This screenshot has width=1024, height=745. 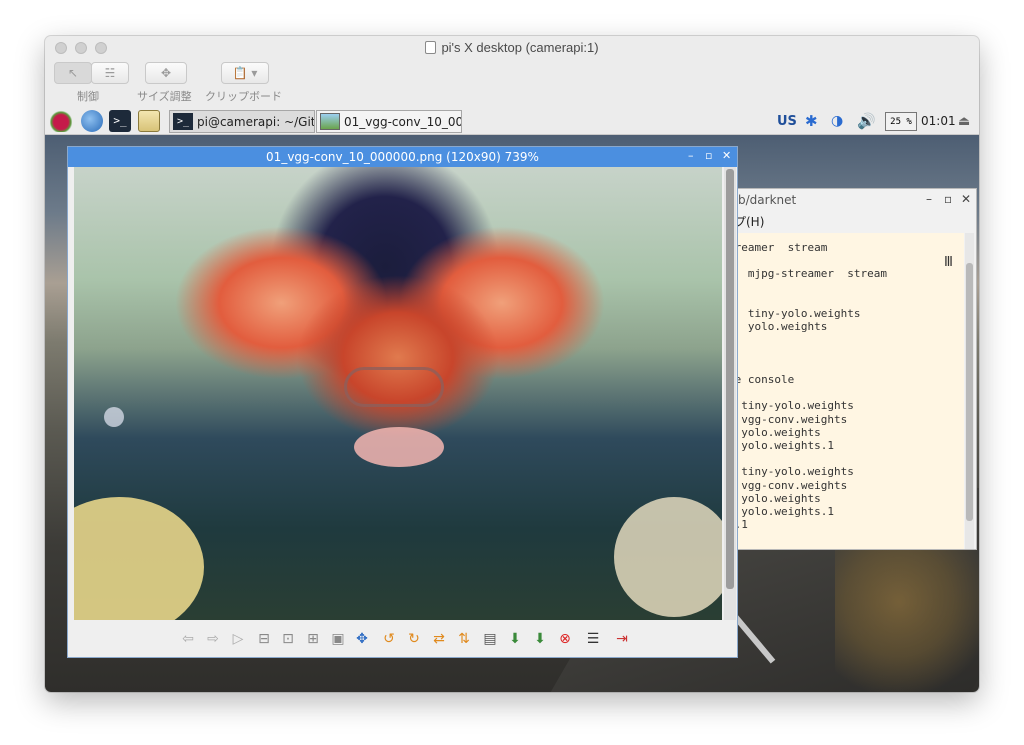 What do you see at coordinates (61, 121) in the screenshot?
I see `raspberry-menu-icon` at bounding box center [61, 121].